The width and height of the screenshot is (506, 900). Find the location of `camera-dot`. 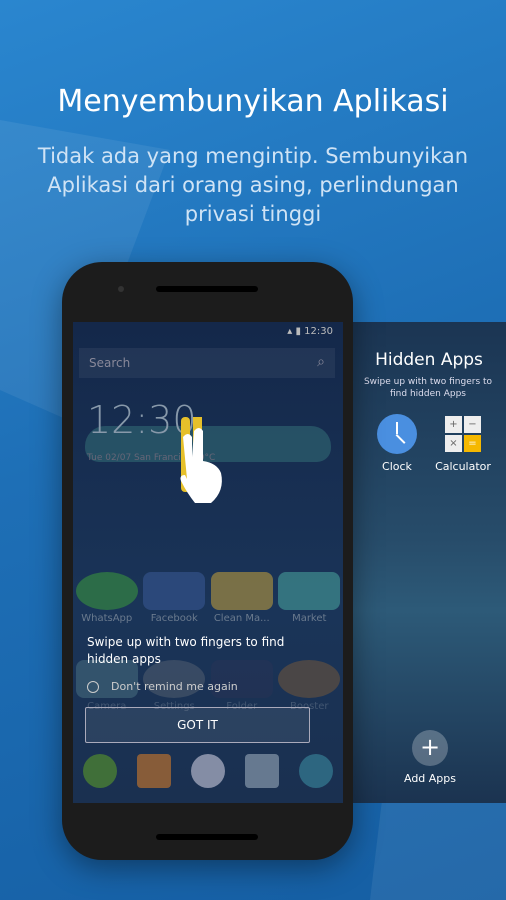

camera-dot is located at coordinates (121, 289).